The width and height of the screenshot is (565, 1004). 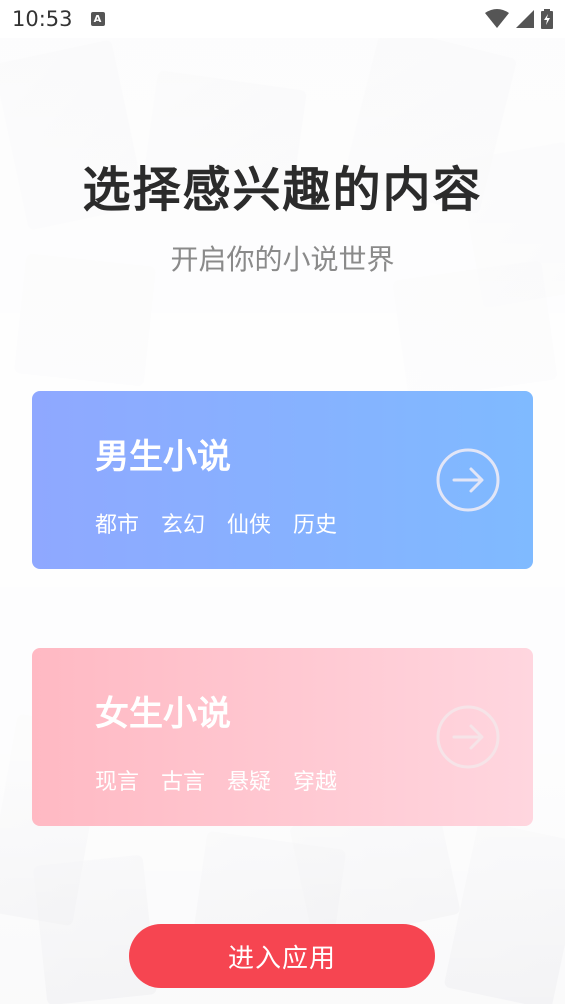 I want to click on category-tag: 古言, so click(x=183, y=782).